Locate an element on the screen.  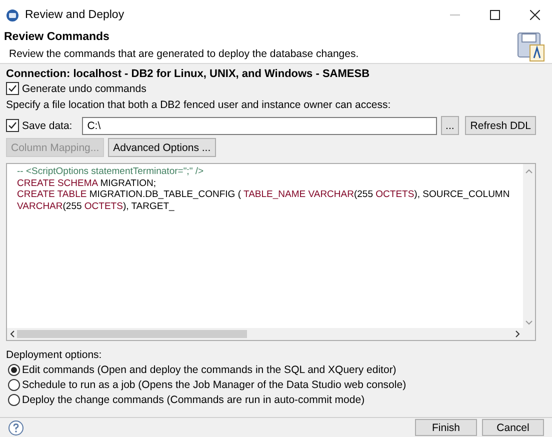
scroll-right-icon is located at coordinates (518, 334).